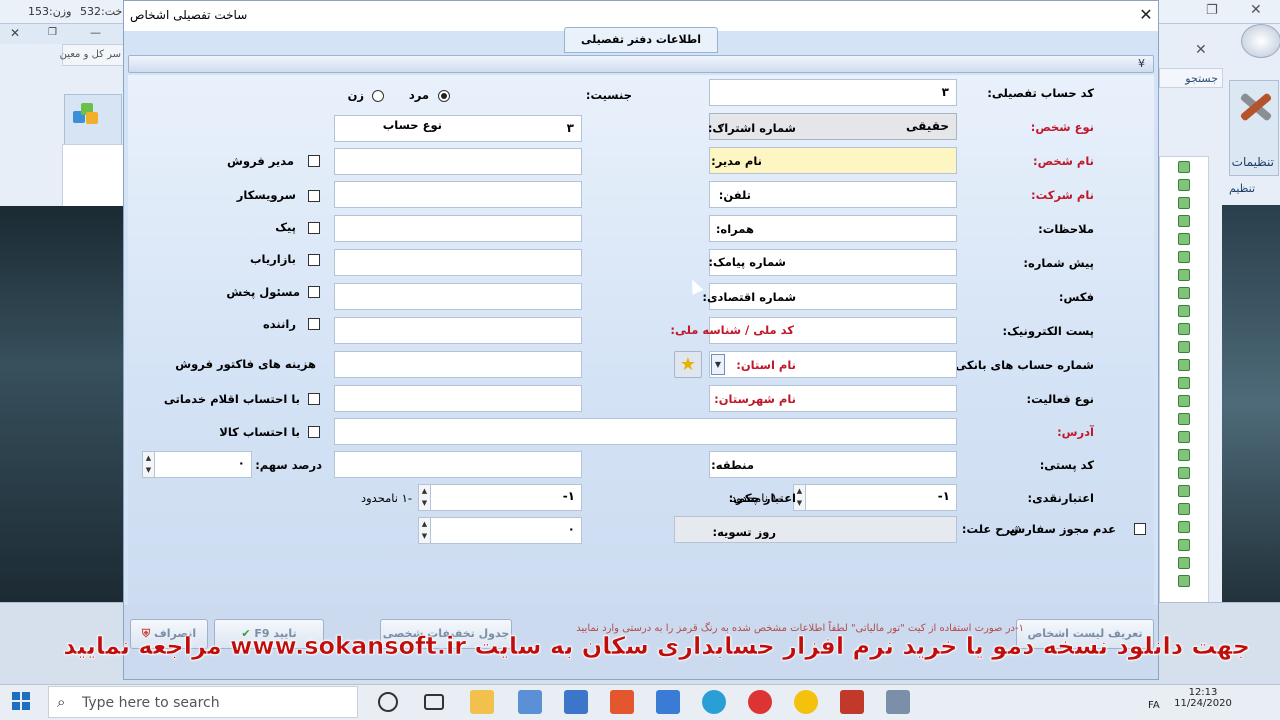 The height and width of the screenshot is (720, 1280). What do you see at coordinates (1251, 403) in the screenshot?
I see `desktop-wallpaper-right` at bounding box center [1251, 403].